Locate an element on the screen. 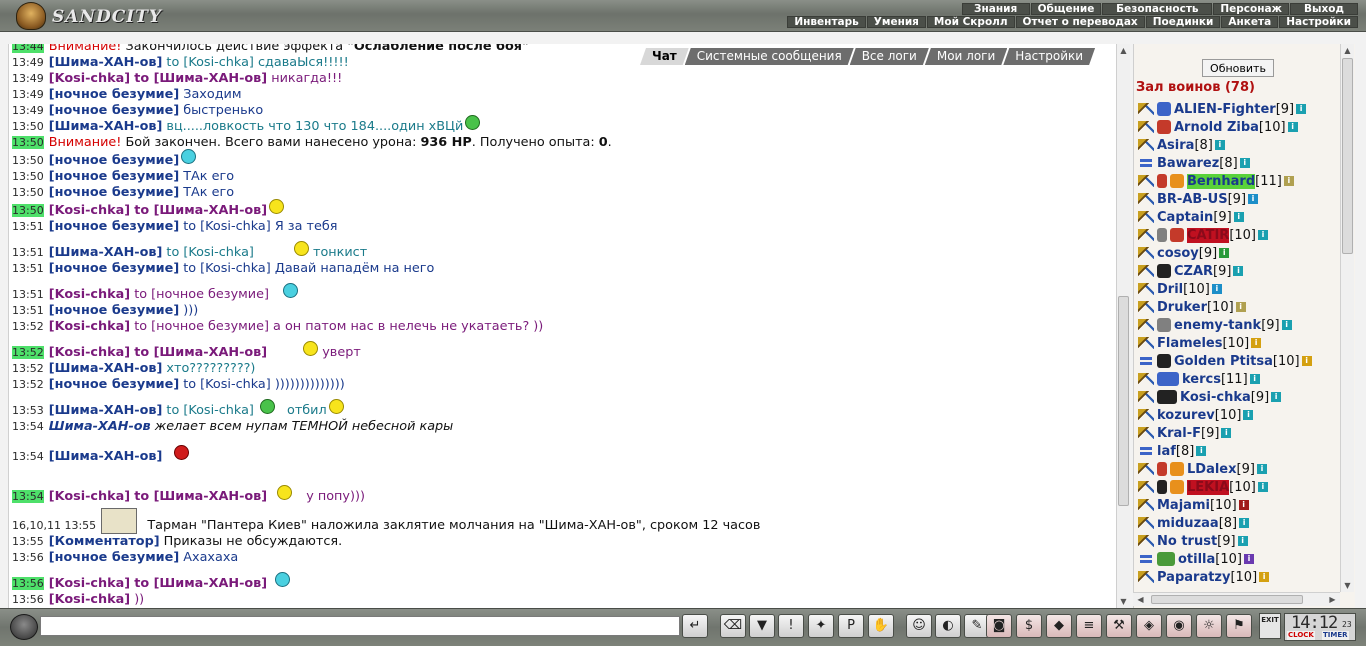 The width and height of the screenshot is (1366, 646). user-name: Asira is located at coordinates (1175, 145).